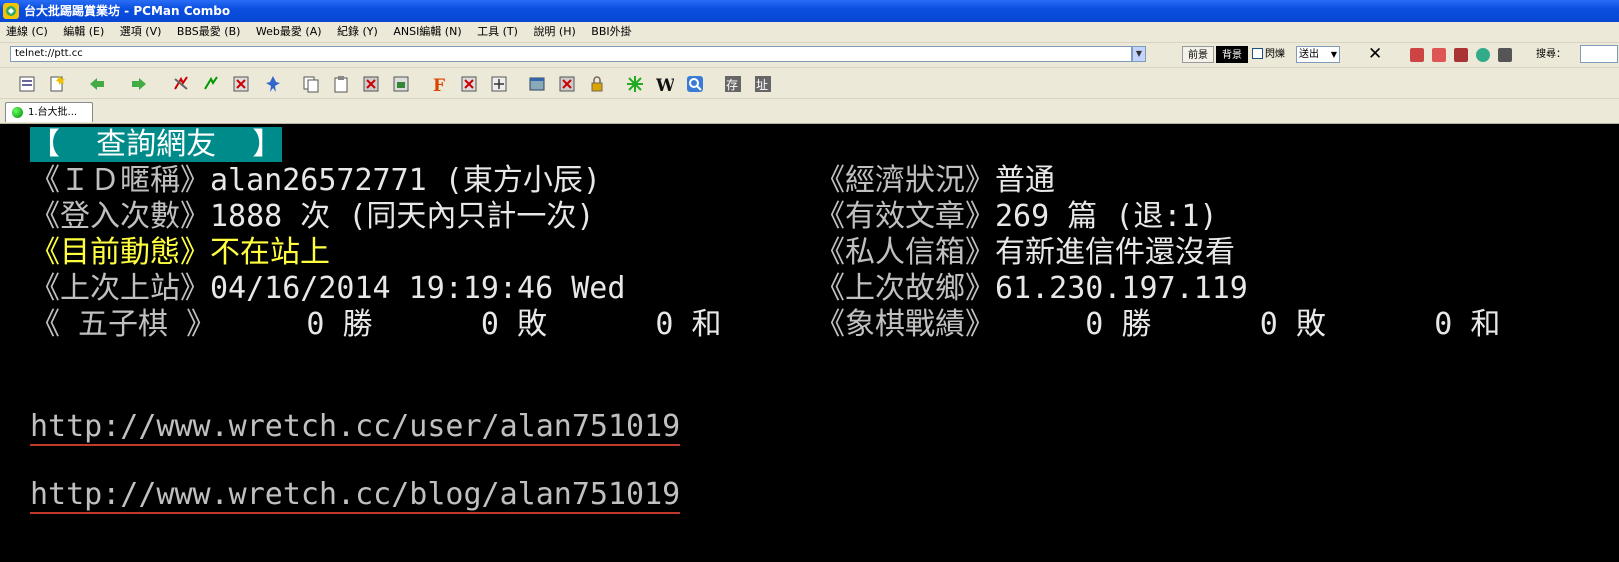  Describe the element at coordinates (181, 84) in the screenshot. I see `disconnect-icon` at that location.